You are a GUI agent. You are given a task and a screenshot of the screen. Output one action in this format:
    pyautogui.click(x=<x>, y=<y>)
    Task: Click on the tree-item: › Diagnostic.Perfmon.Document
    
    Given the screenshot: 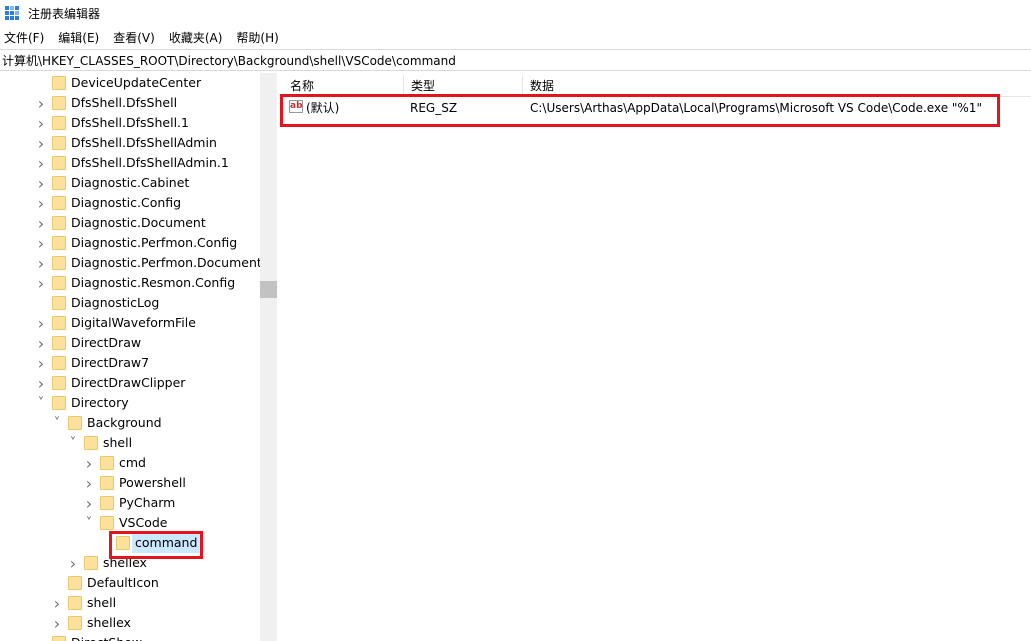 What is the action you would take?
    pyautogui.click(x=131, y=263)
    